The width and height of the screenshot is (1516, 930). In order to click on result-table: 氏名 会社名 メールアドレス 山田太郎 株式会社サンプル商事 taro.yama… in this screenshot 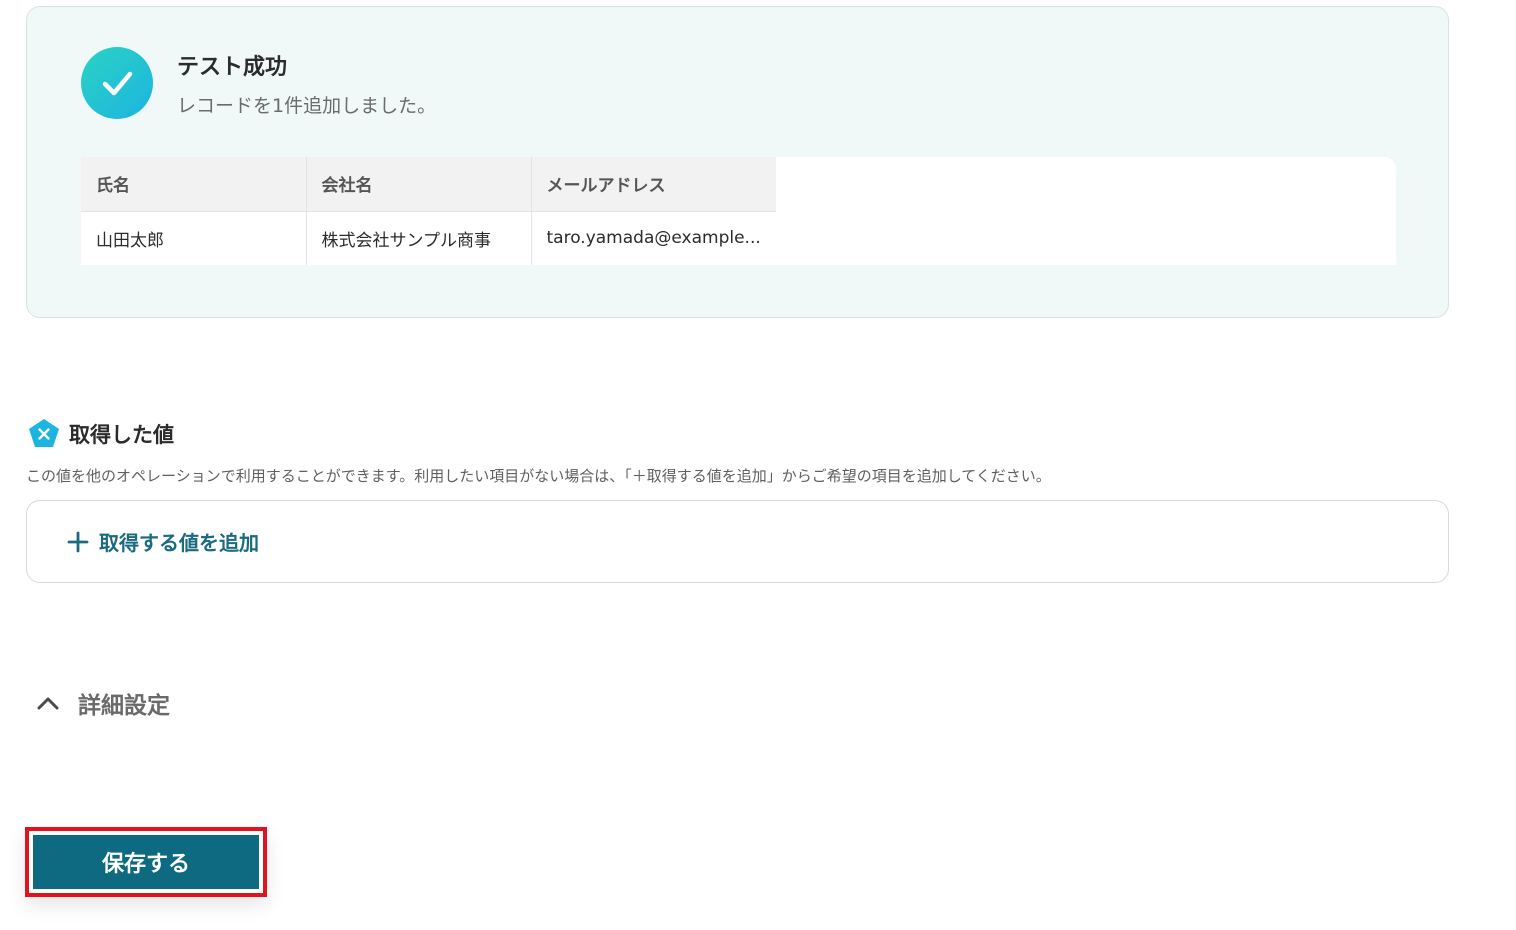, I will do `click(428, 211)`.